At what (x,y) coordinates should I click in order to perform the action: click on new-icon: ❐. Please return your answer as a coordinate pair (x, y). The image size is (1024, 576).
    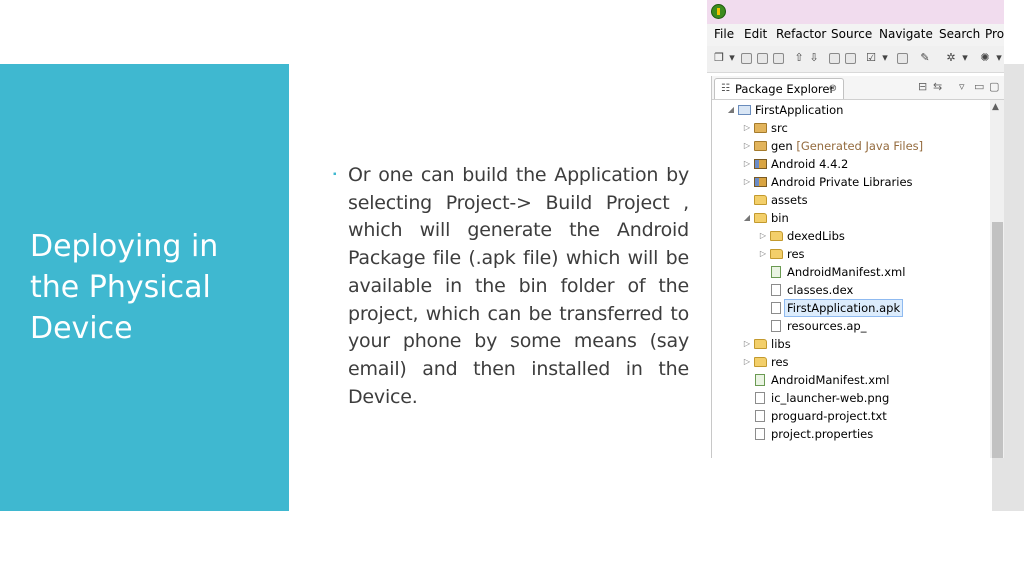
    Looking at the image, I should click on (719, 58).